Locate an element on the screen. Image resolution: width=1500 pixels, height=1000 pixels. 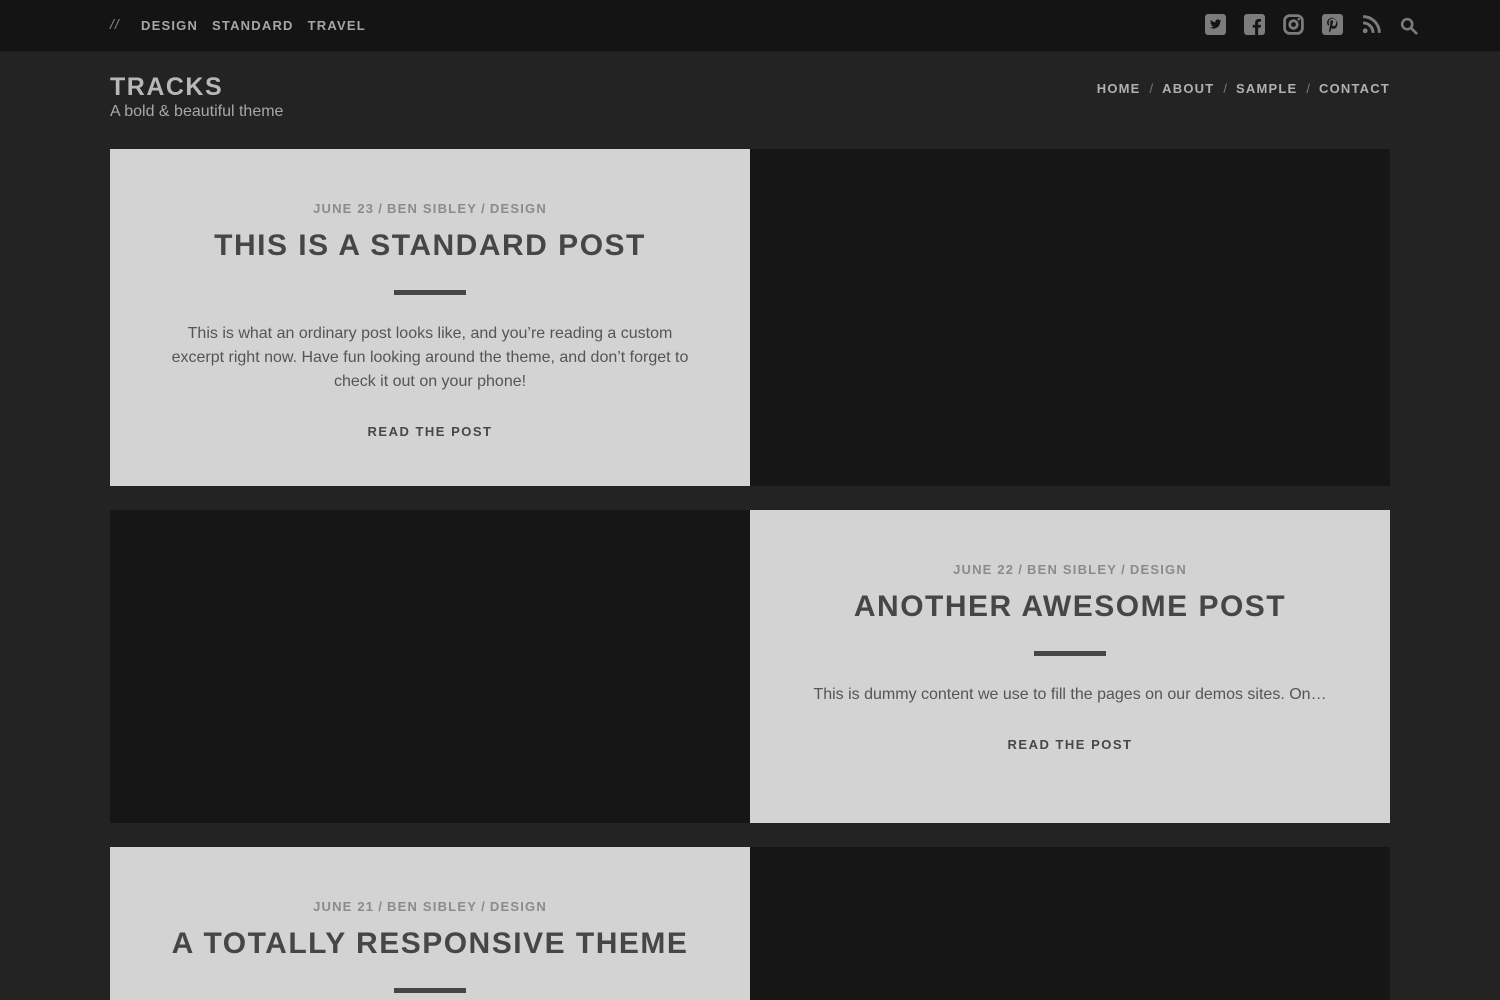
nav-item-home: HOME is located at coordinates (1119, 88).